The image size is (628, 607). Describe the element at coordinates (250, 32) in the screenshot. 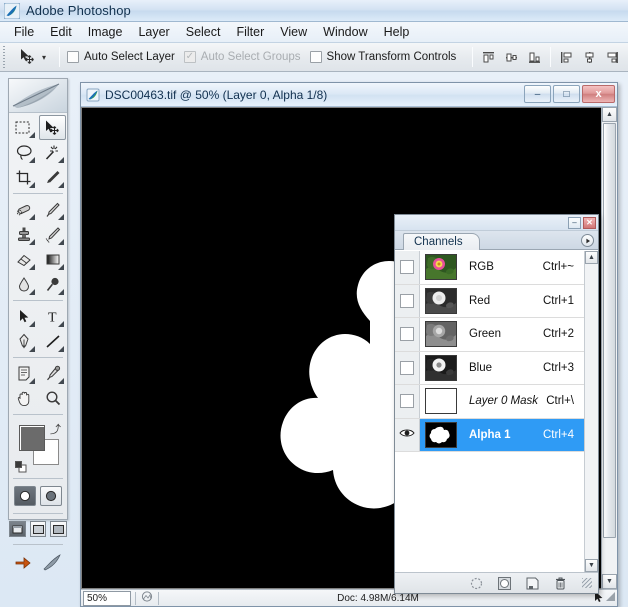

I see `menu-item-filter: Filter` at that location.